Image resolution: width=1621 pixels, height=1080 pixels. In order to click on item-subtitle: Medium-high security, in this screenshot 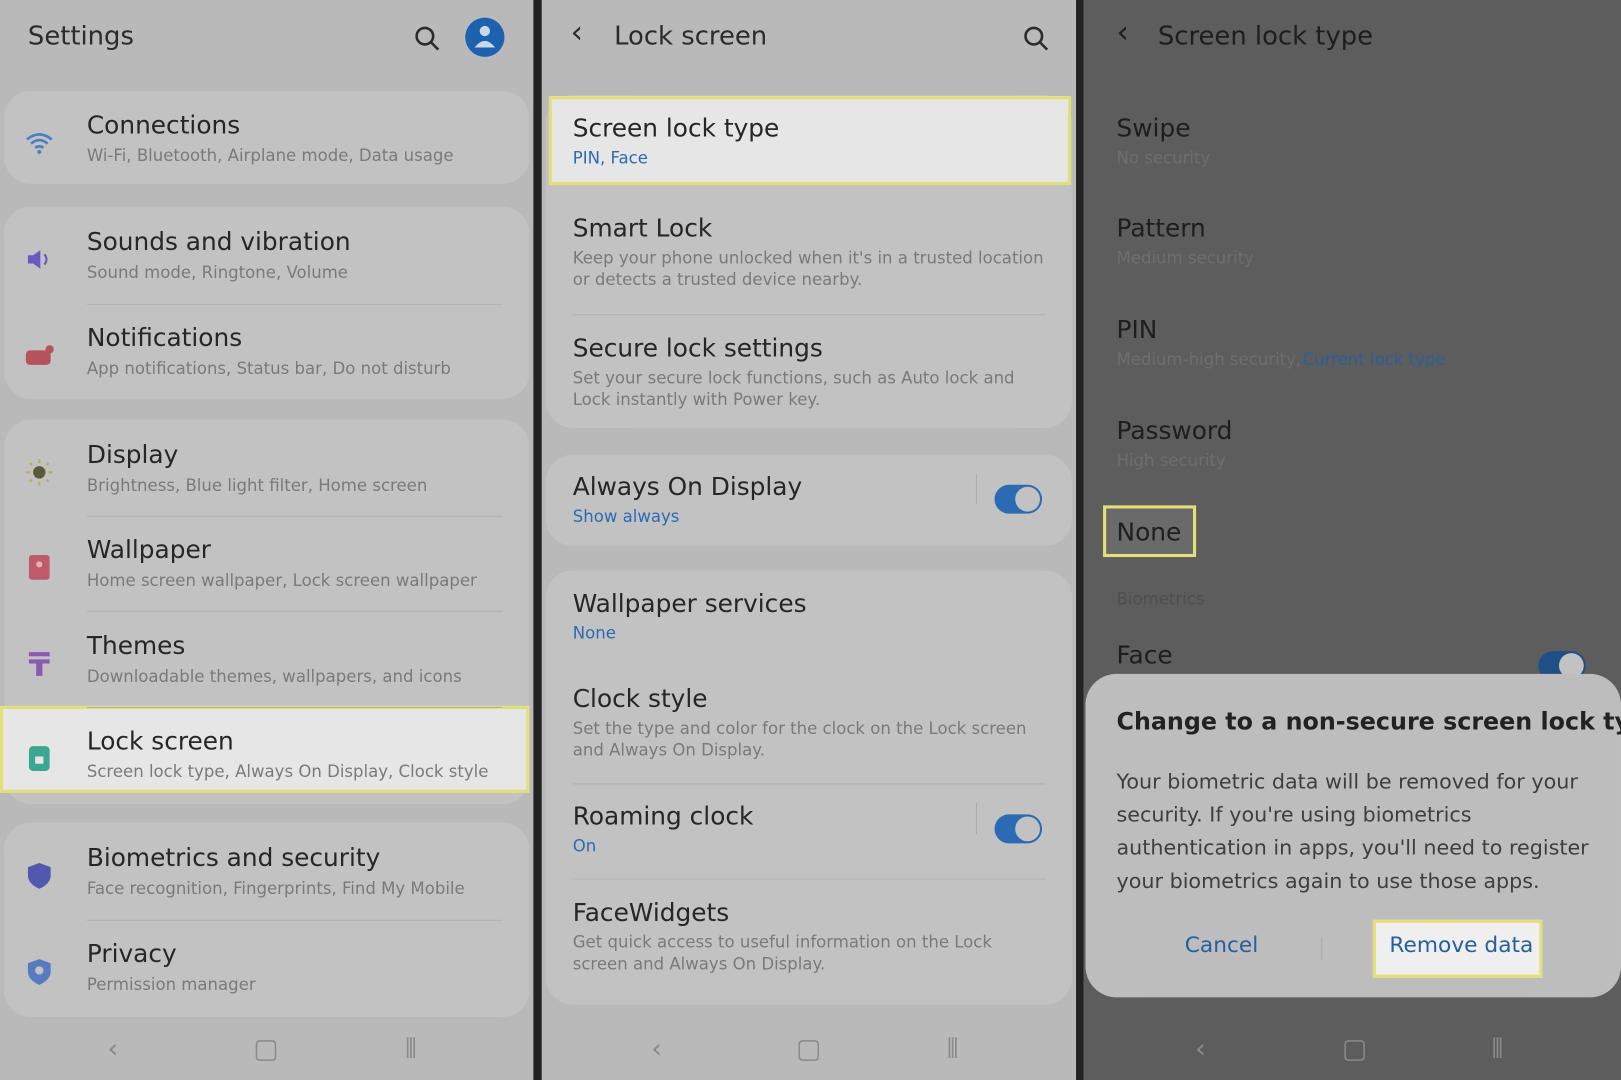, I will do `click(1209, 359)`.